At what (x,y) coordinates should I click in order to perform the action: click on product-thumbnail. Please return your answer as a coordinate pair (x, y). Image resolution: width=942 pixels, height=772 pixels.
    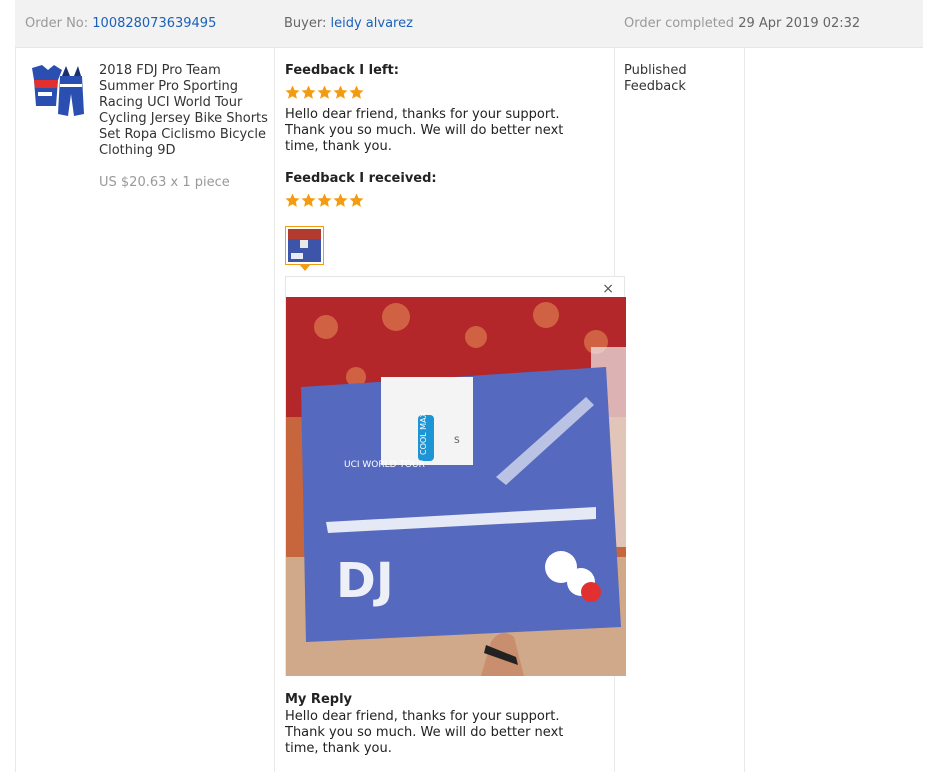
    Looking at the image, I should click on (55, 93).